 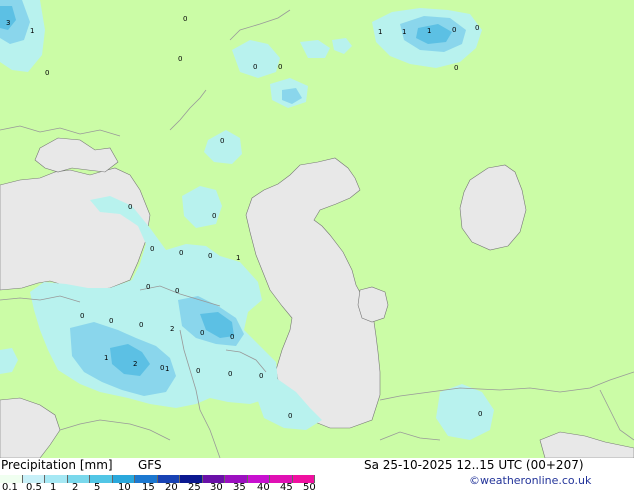 What do you see at coordinates (263, 487) in the screenshot?
I see `color-scale-tick-label: 40` at bounding box center [263, 487].